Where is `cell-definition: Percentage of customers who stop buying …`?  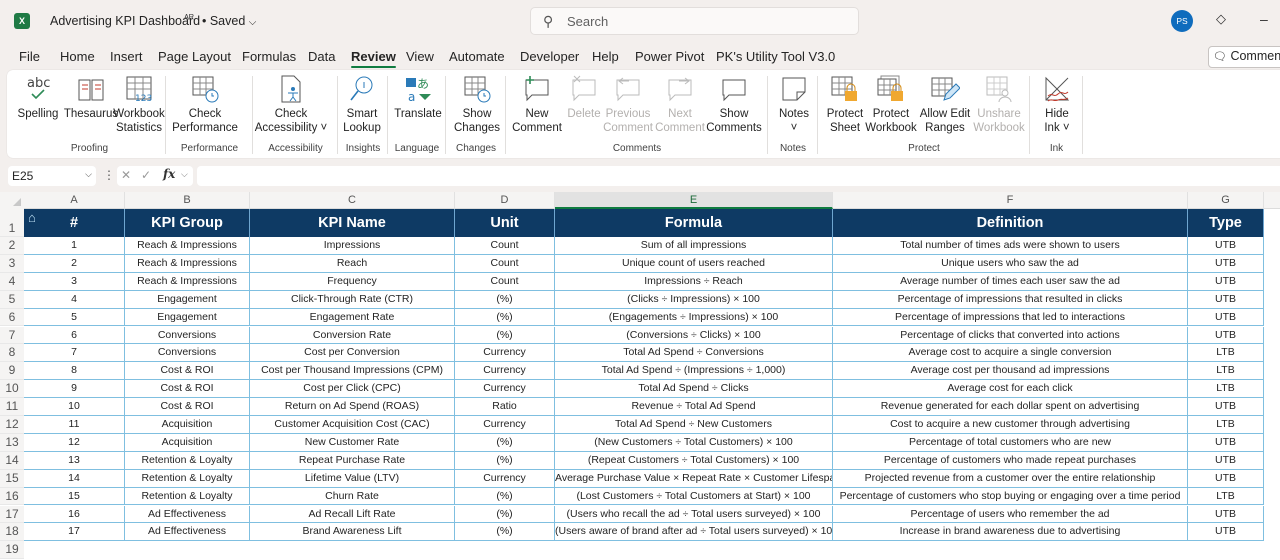
cell-definition: Percentage of customers who stop buying … is located at coordinates (1010, 496).